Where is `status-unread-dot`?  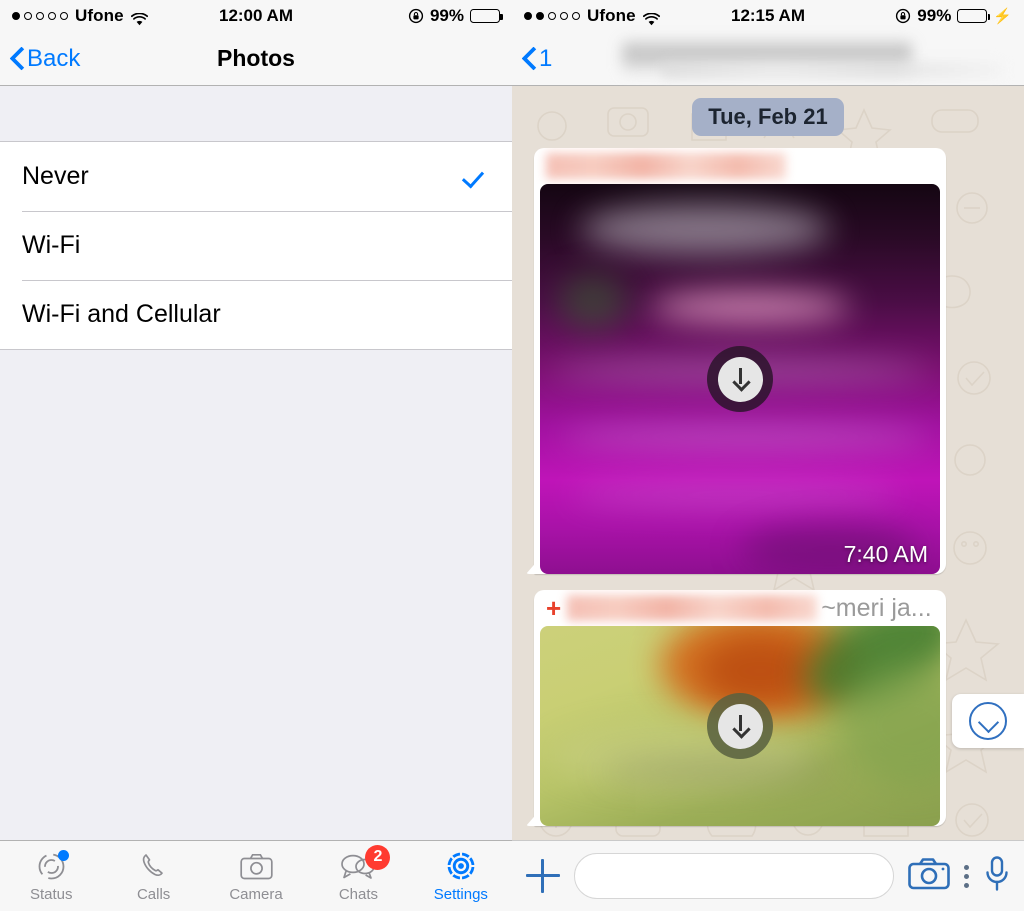 status-unread-dot is located at coordinates (63, 855).